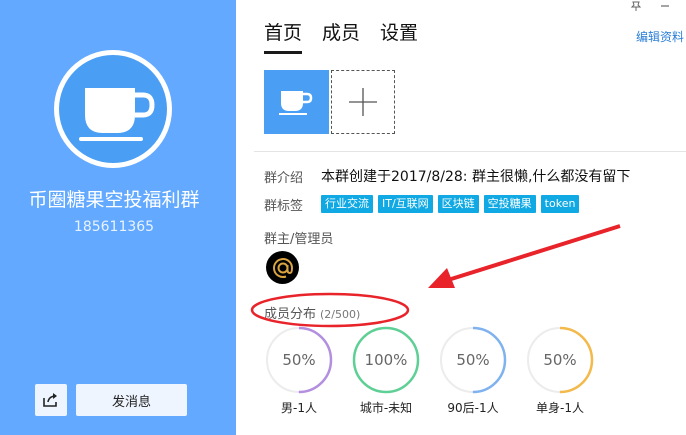  What do you see at coordinates (386, 408) in the screenshot?
I see `donut-label: 城市-未知` at bounding box center [386, 408].